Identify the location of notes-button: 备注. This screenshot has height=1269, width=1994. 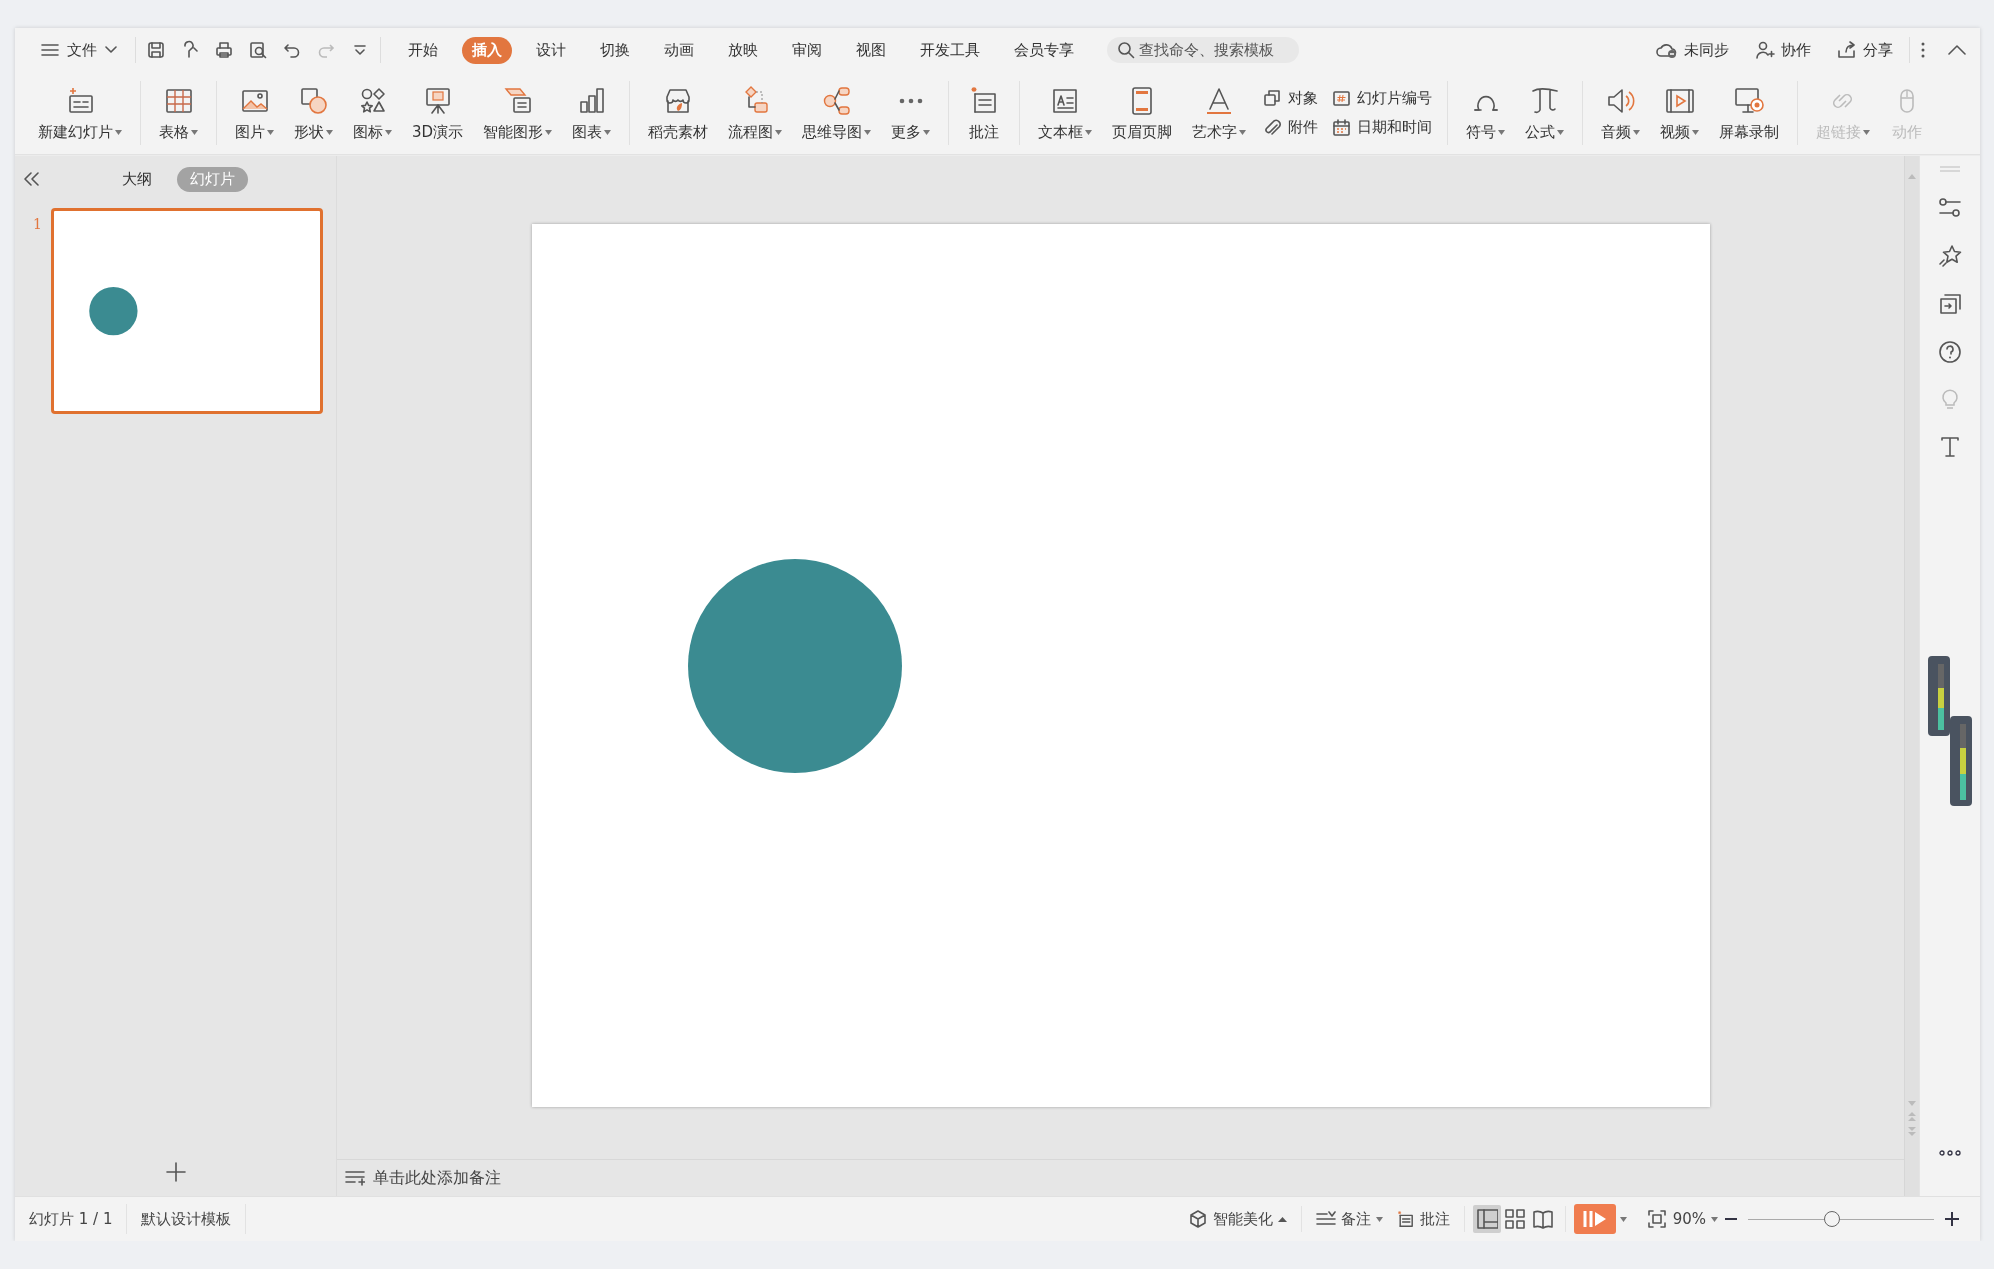
(1349, 1219).